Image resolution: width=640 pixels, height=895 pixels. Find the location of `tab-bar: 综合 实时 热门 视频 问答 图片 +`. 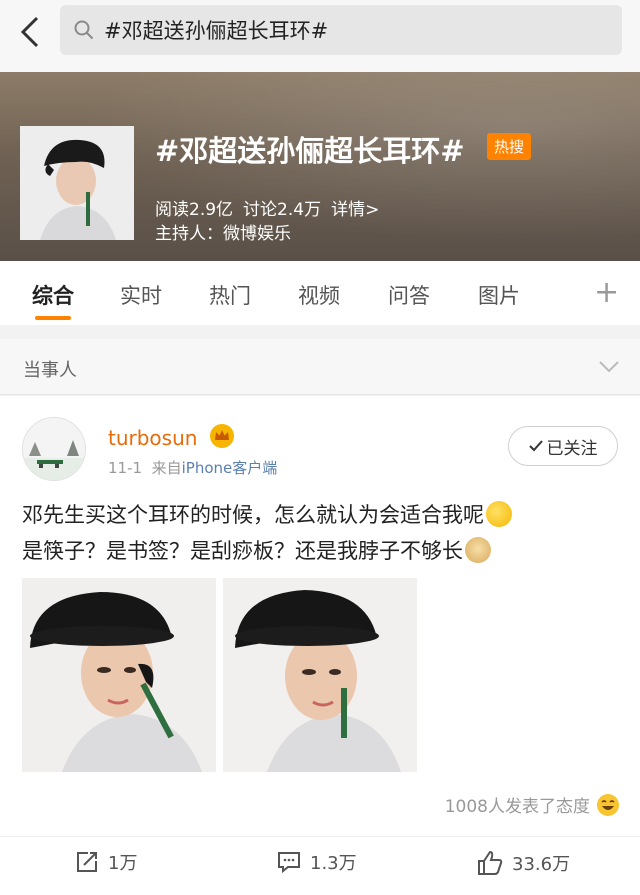

tab-bar: 综合 实时 热门 视频 问答 图片 + is located at coordinates (320, 293).